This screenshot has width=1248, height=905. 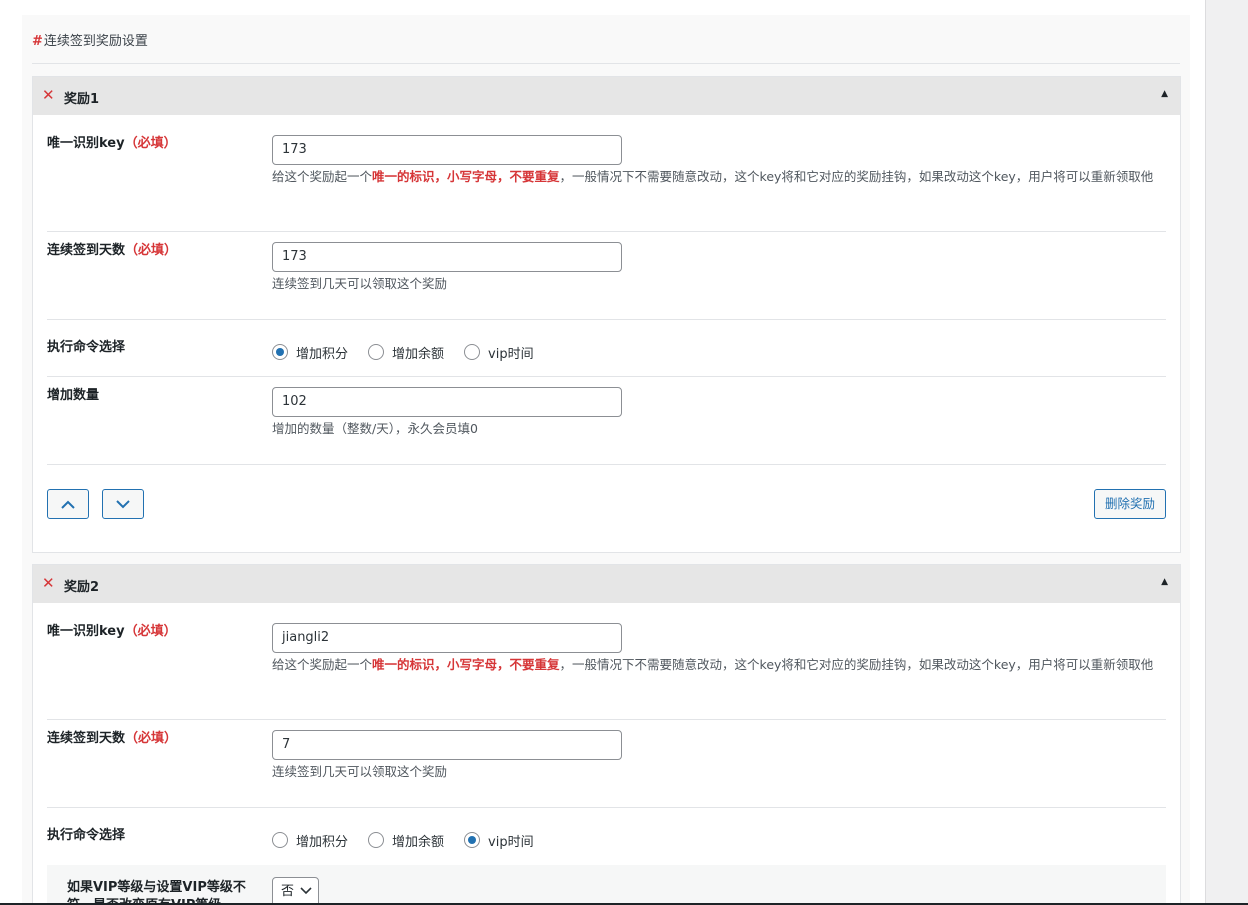 What do you see at coordinates (73, 395) in the screenshot?
I see `amount-label: 增加数量` at bounding box center [73, 395].